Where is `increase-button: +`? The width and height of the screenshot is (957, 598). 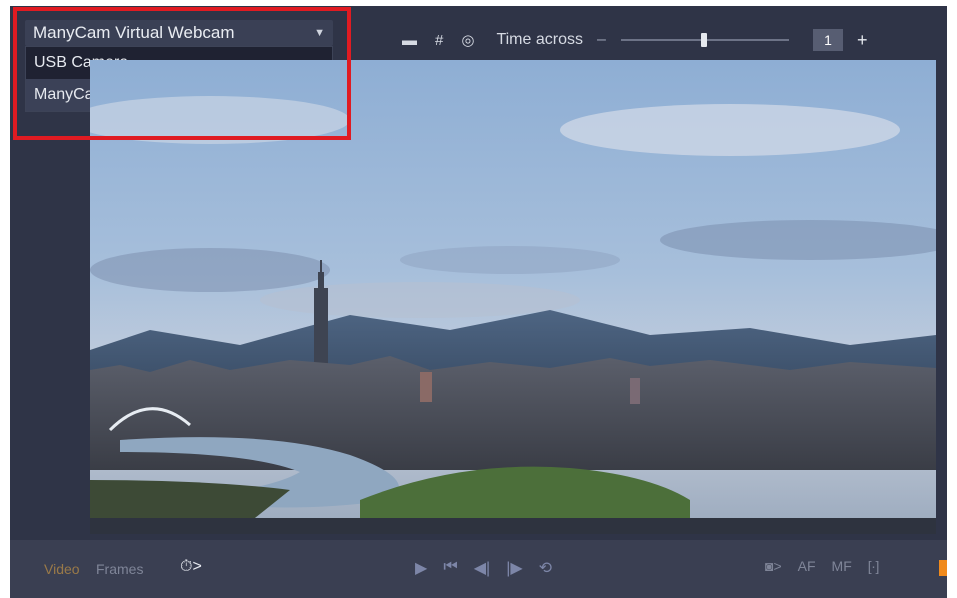
increase-button: + is located at coordinates (862, 40).